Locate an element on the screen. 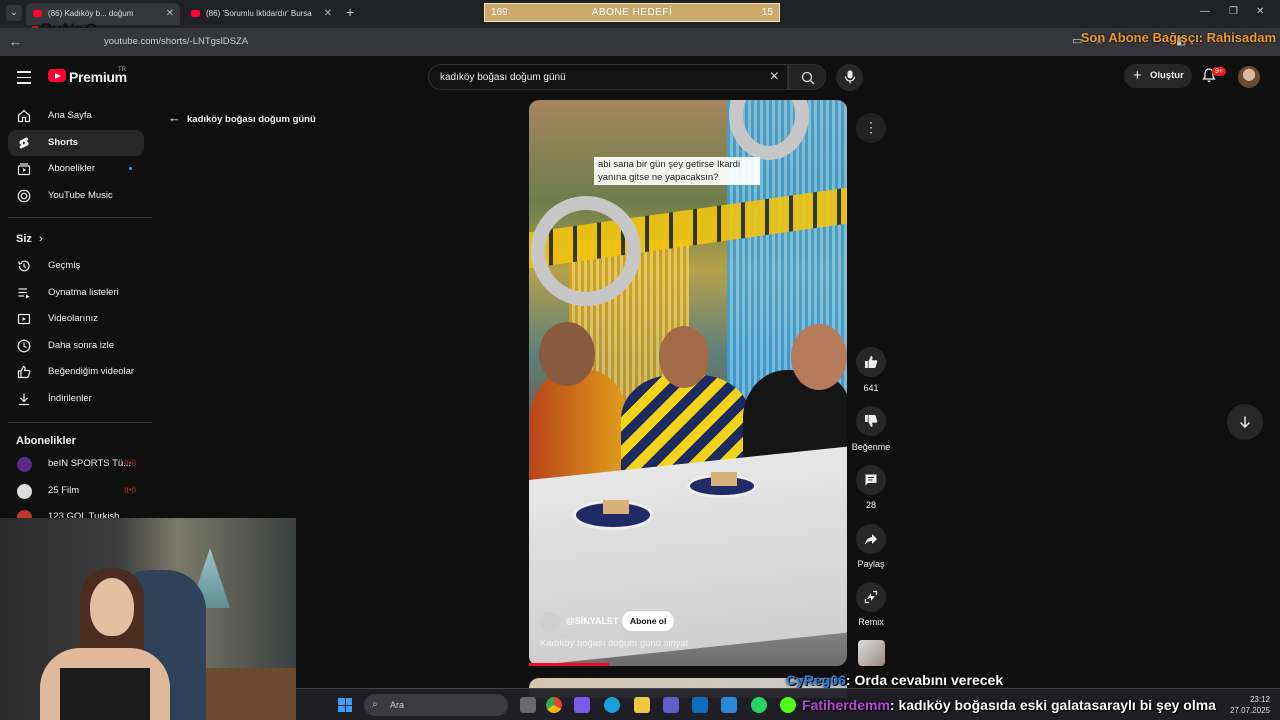  sidebar-item-your-videos: Videolarınız is located at coordinates (76, 319).